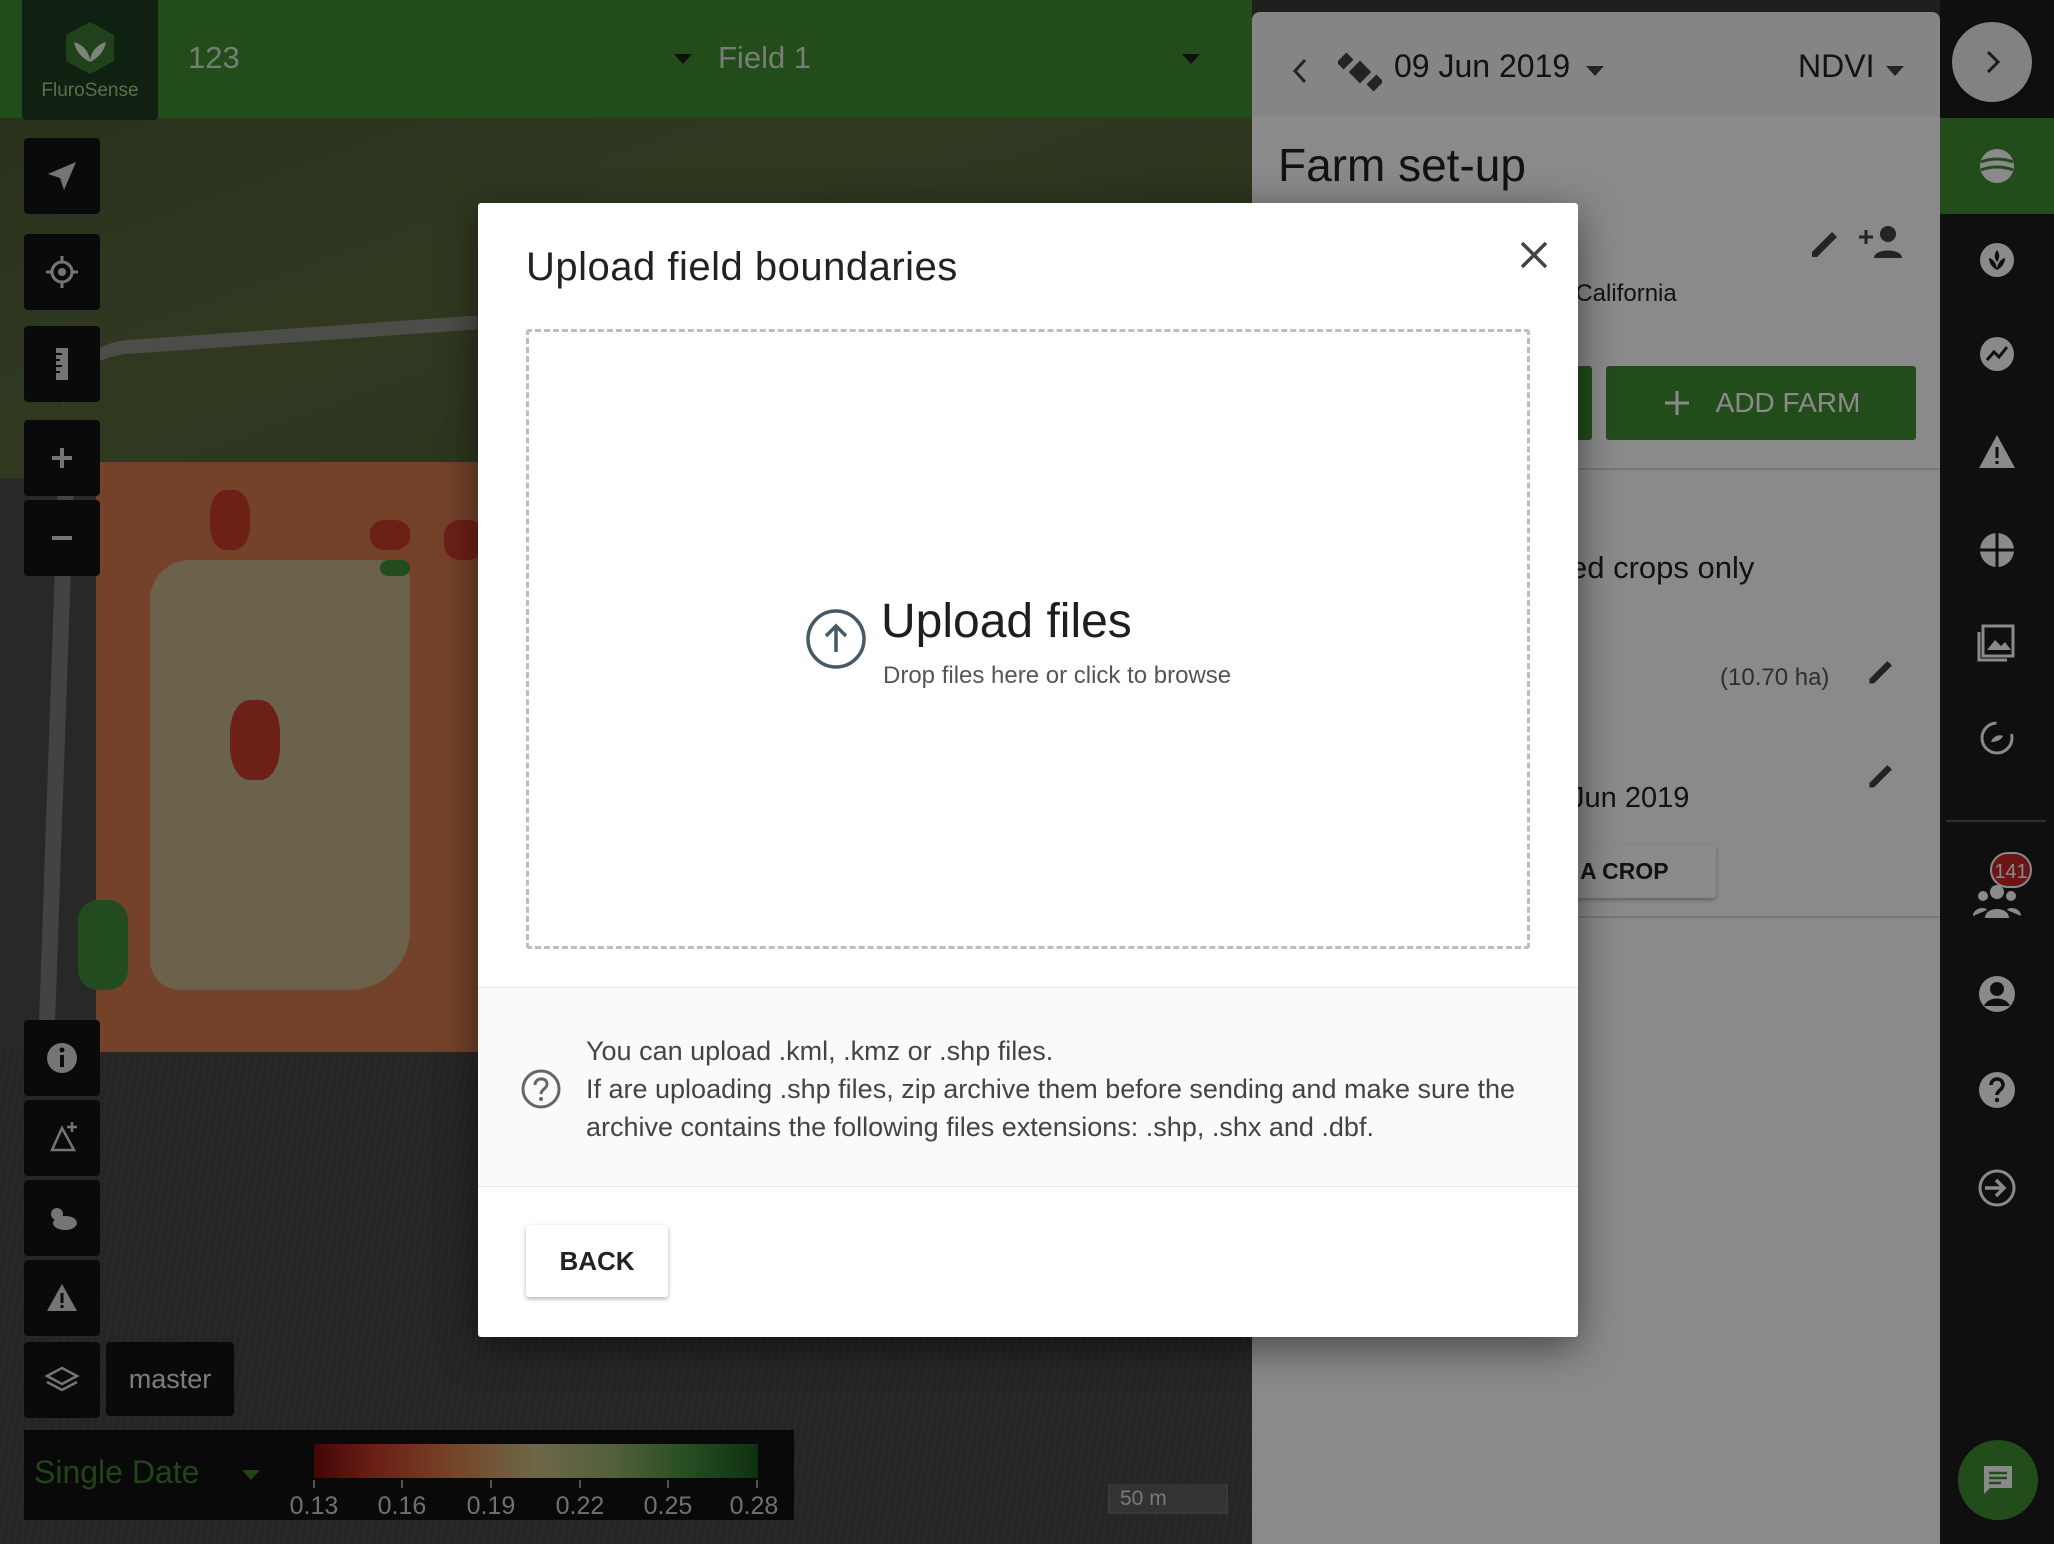 The width and height of the screenshot is (2054, 1544). I want to click on upload-files-title: Upload files, so click(1006, 621).